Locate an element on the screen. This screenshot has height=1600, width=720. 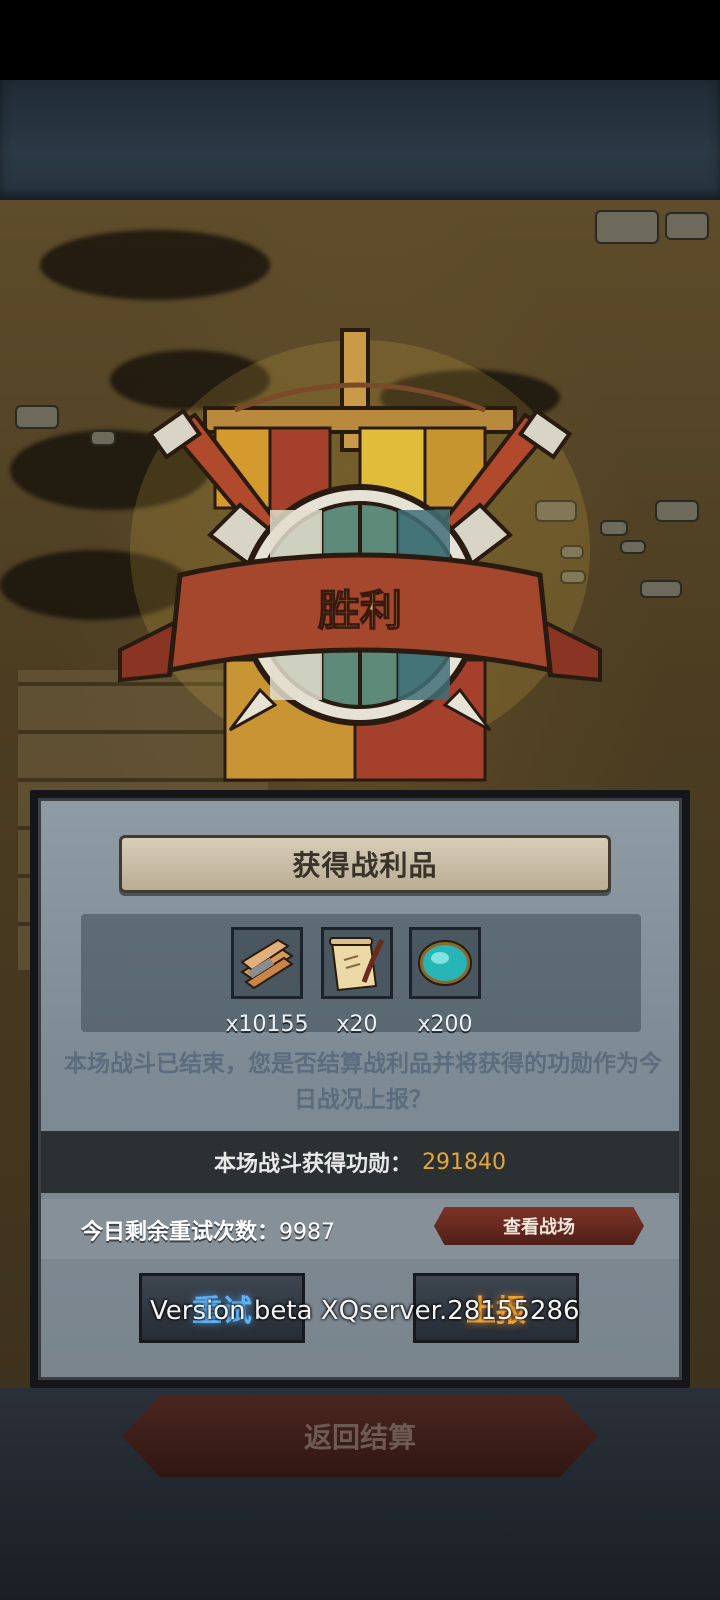
view-battlefield-button: 查看战场 is located at coordinates (539, 1226).